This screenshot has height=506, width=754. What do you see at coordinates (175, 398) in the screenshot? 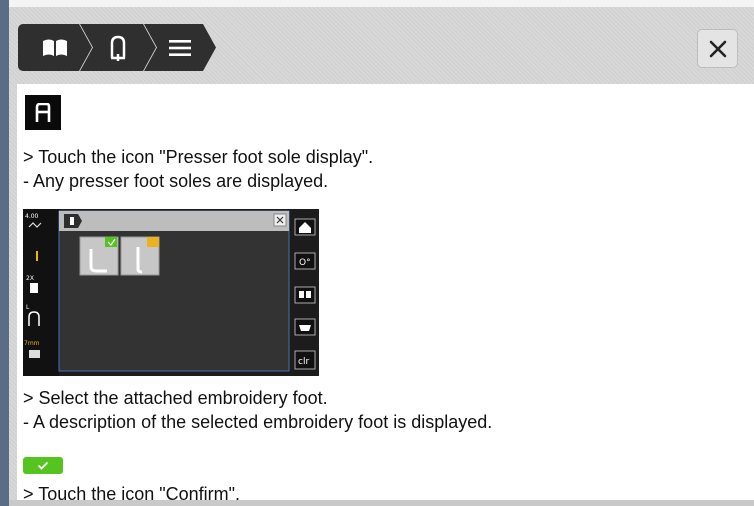
I see `step2-instruction: > Select the attached embroidery foot.` at bounding box center [175, 398].